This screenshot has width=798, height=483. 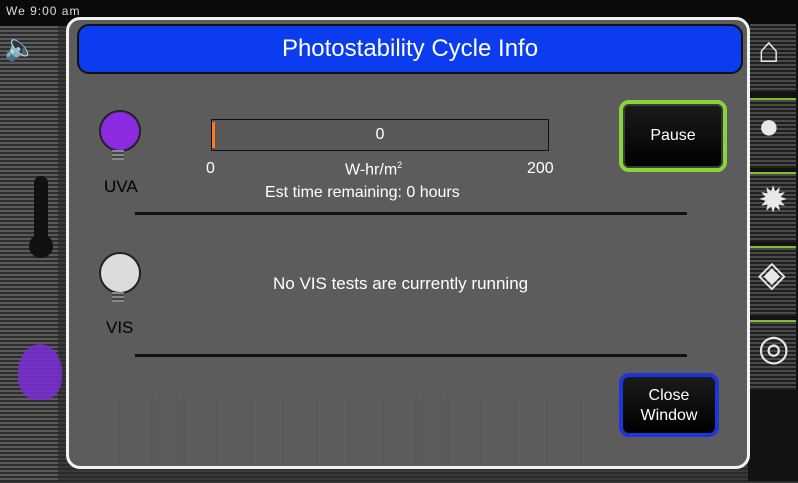 I want to click on rail-slot-4: ◈, so click(x=773, y=281).